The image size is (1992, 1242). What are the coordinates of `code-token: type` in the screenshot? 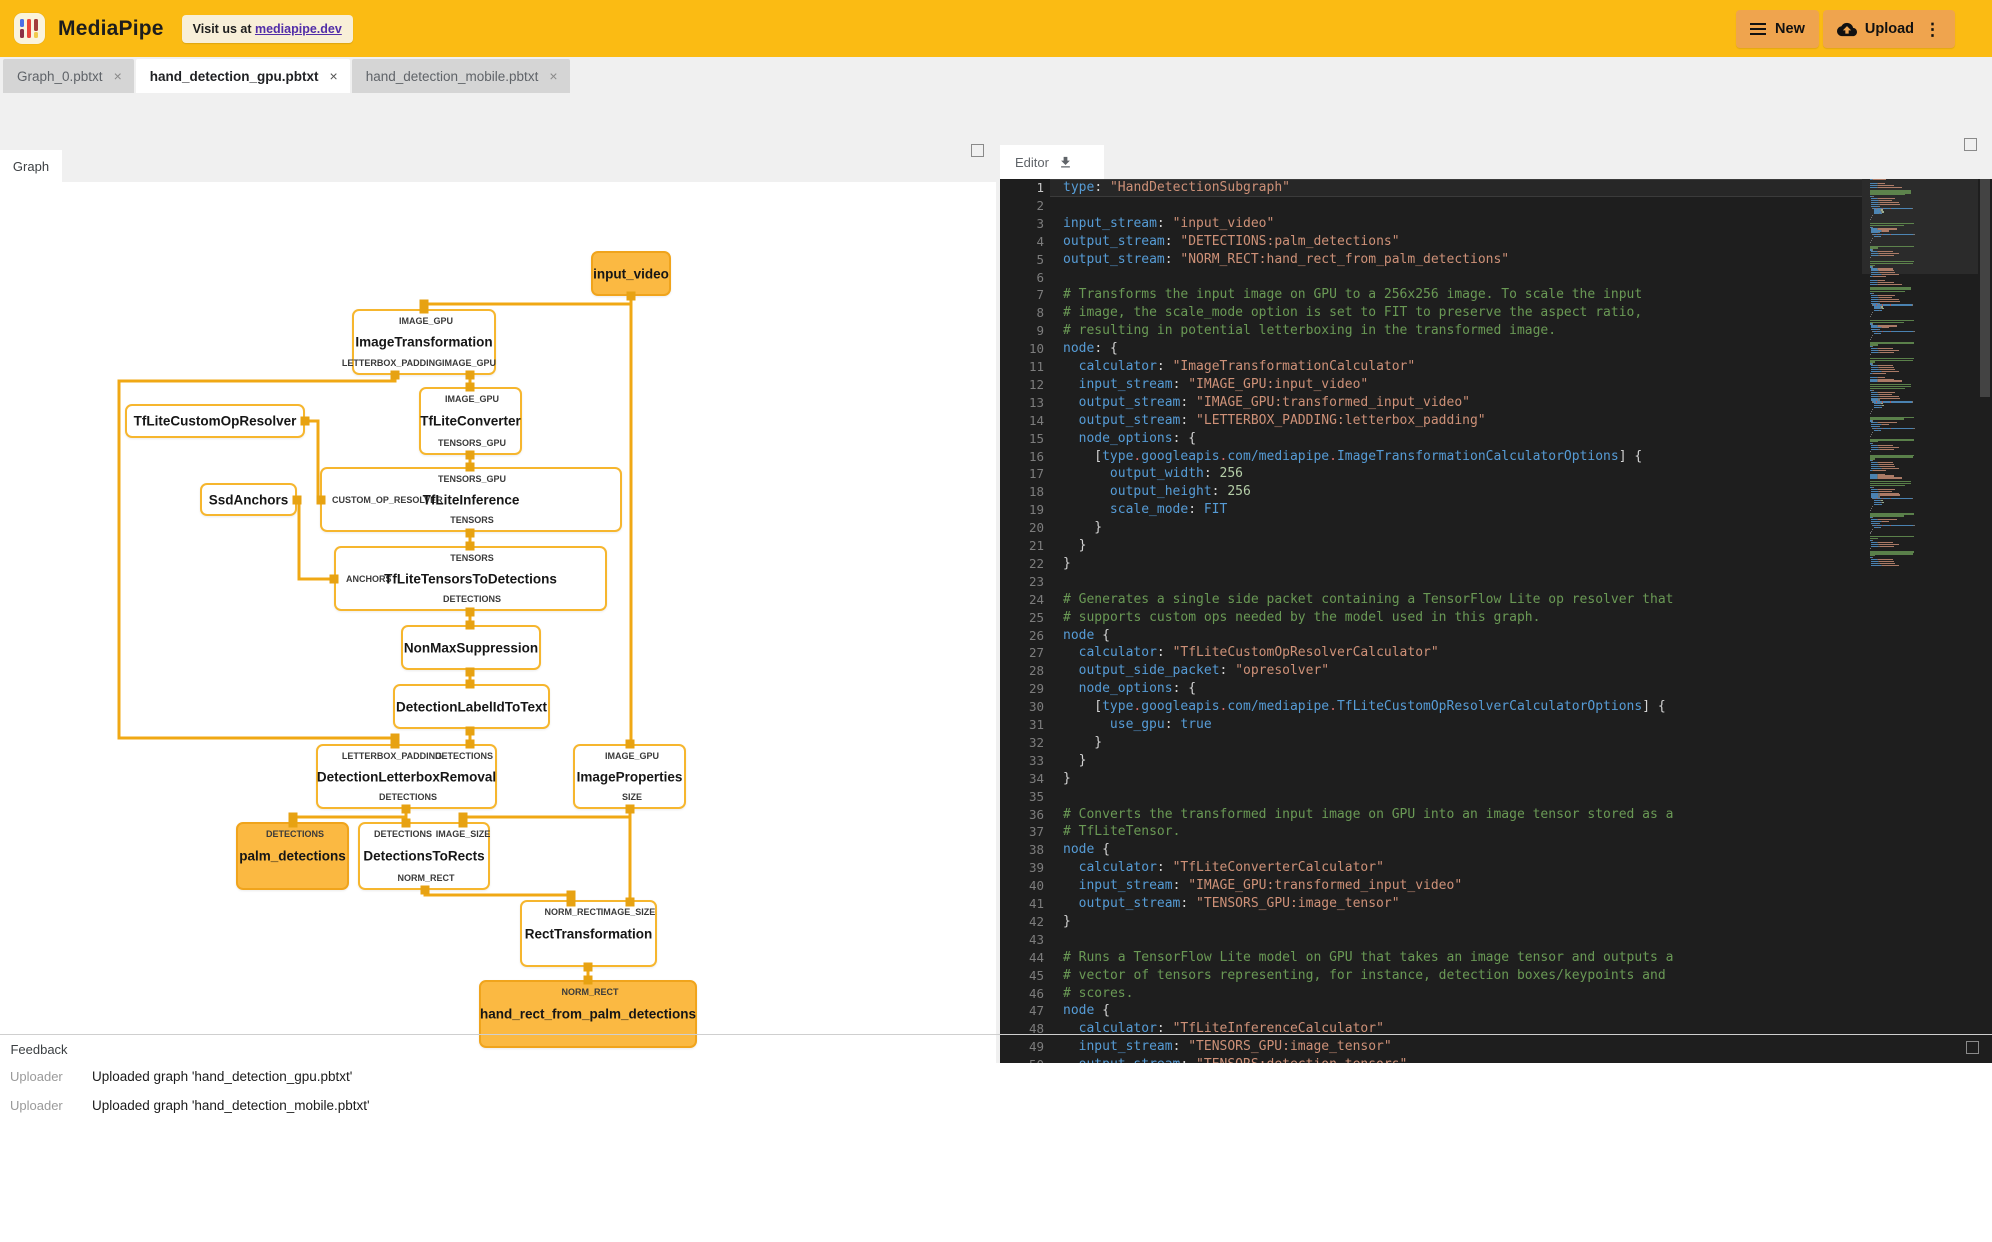 It's located at (1079, 187).